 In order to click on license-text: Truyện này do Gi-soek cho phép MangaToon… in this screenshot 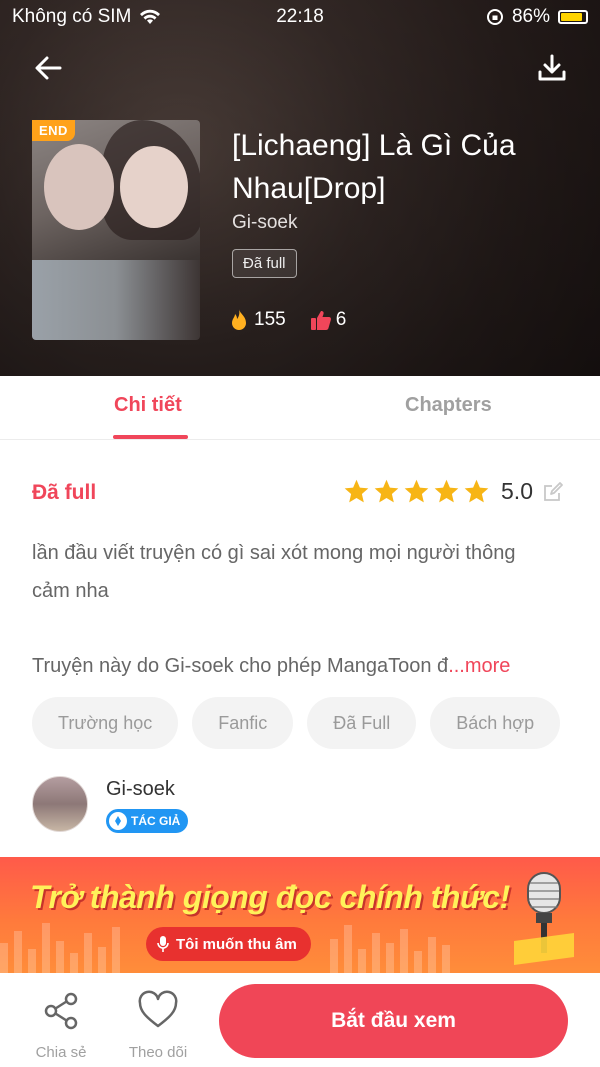, I will do `click(240, 666)`.